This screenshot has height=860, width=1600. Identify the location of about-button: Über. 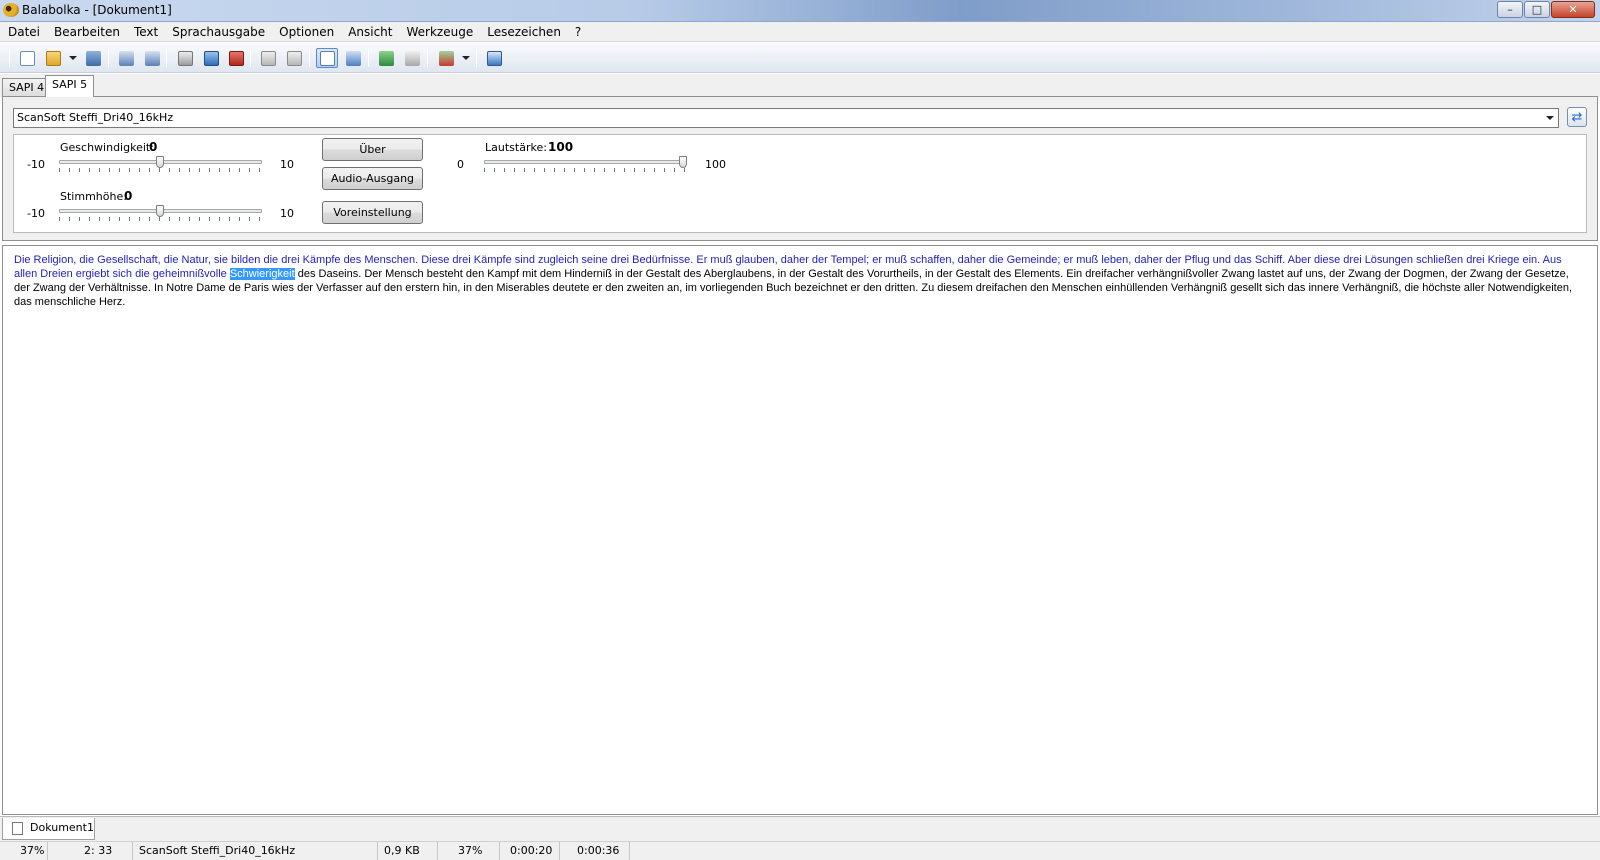
(372, 149).